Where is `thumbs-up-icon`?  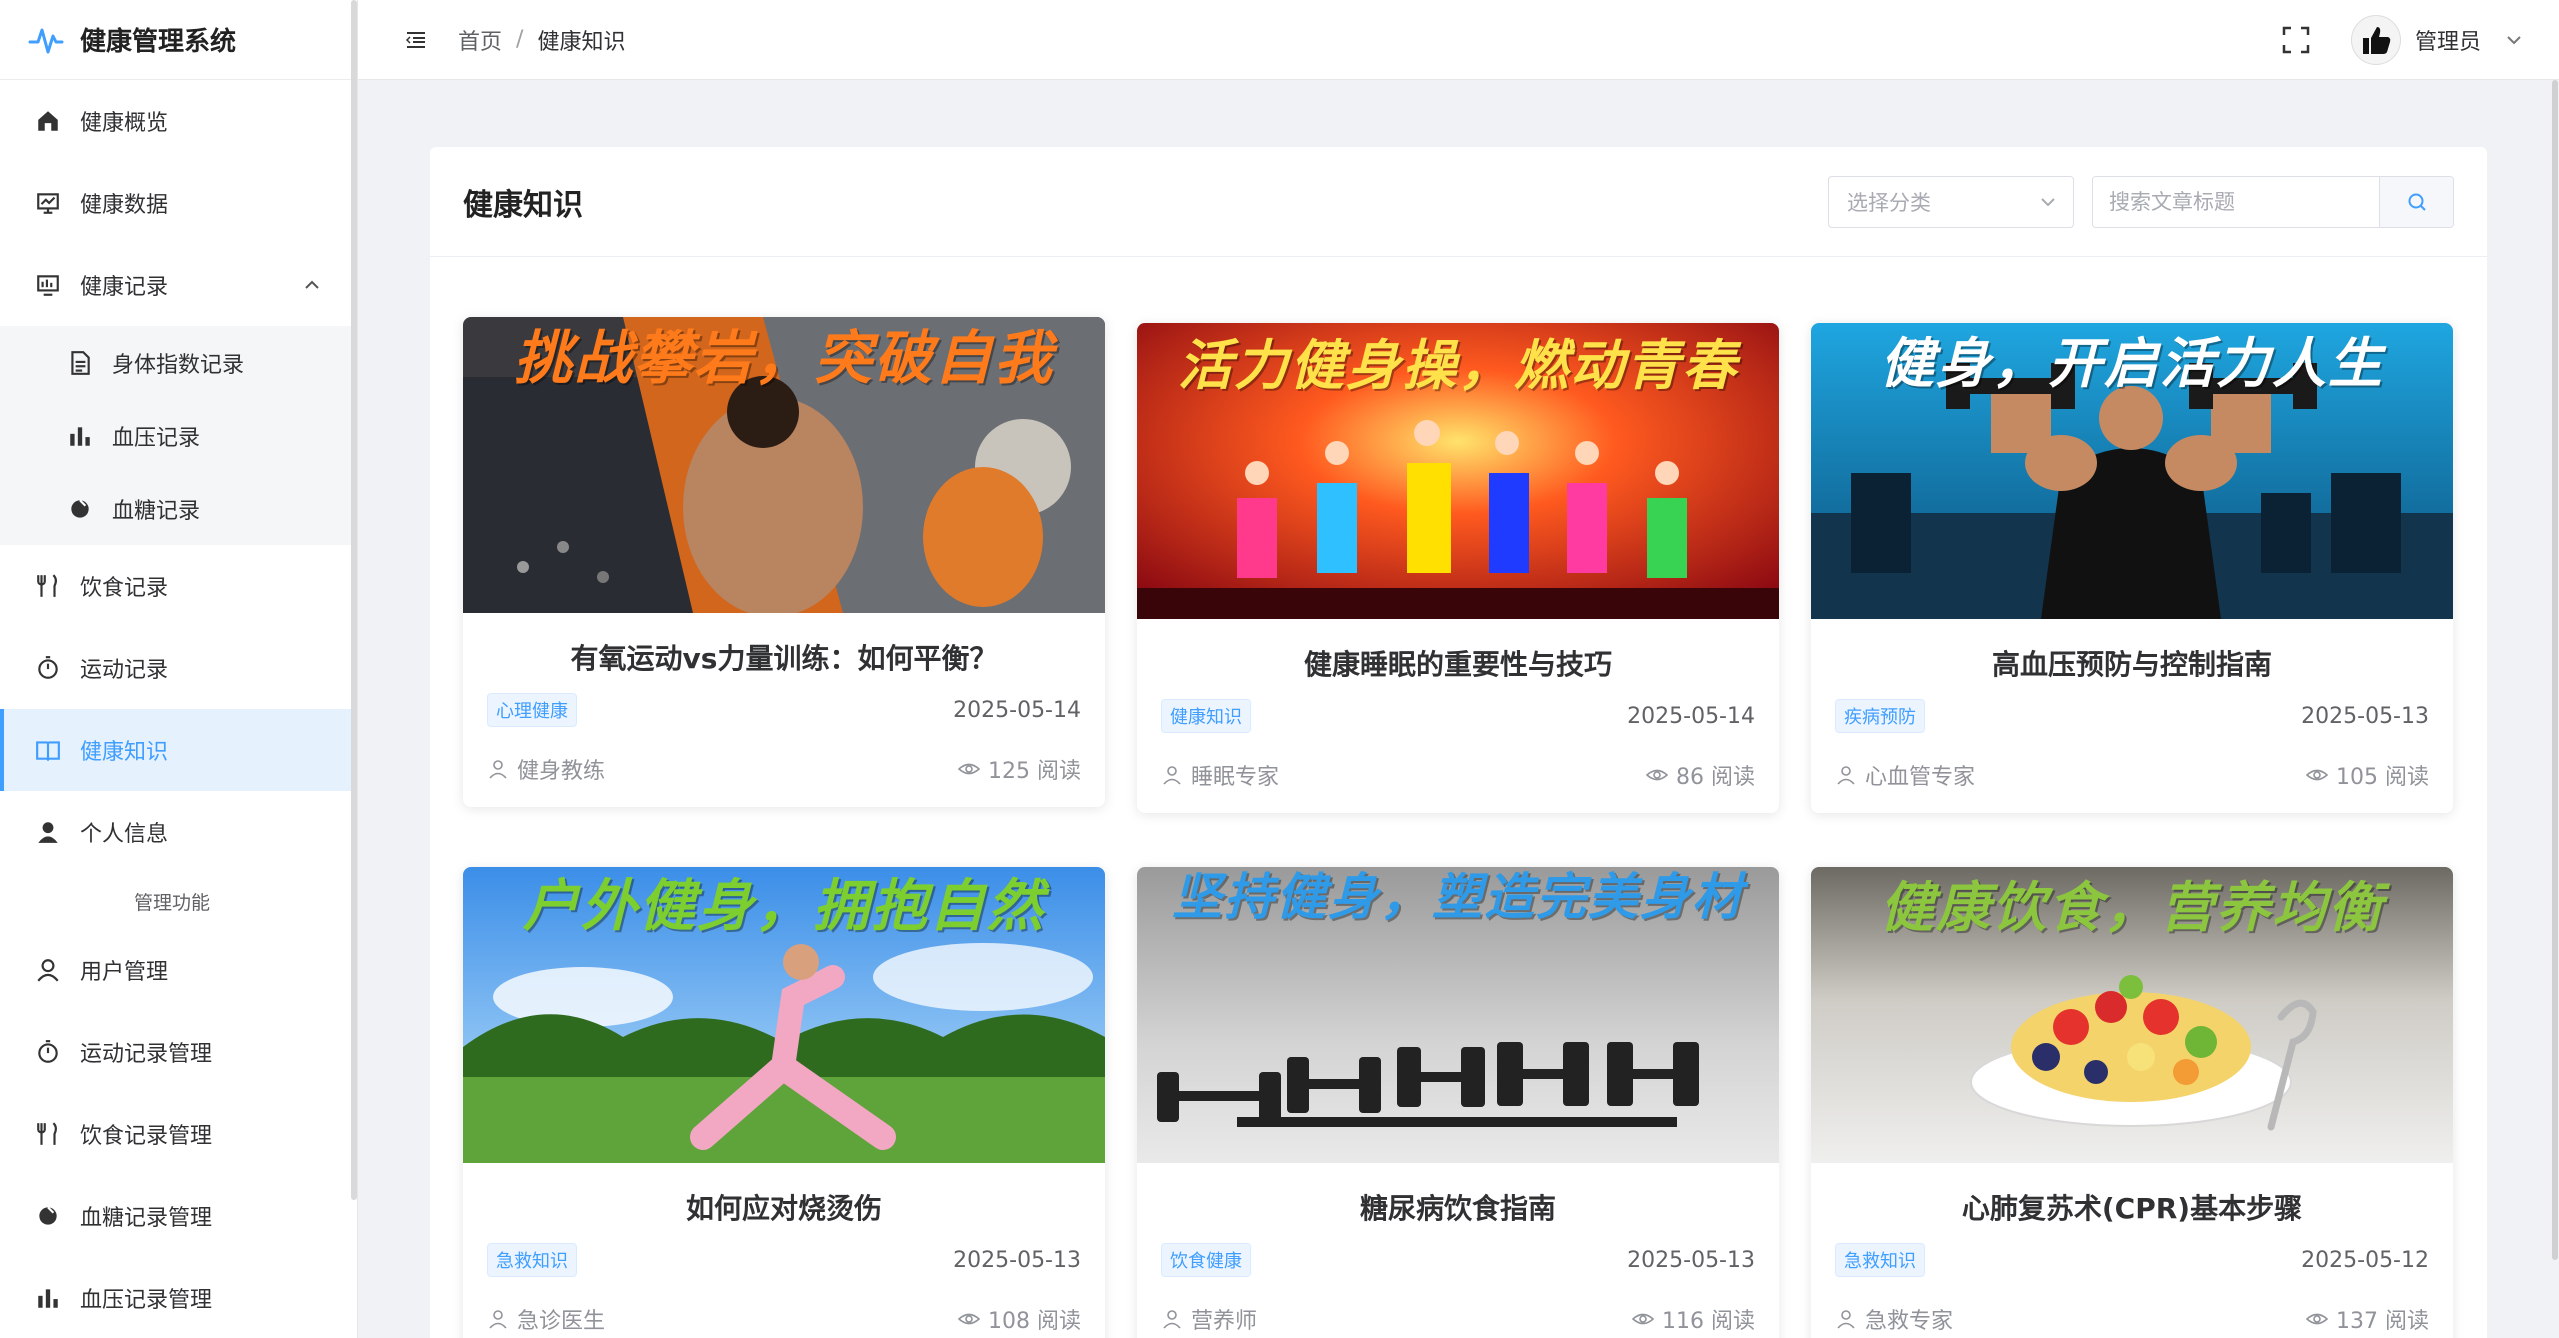 thumbs-up-icon is located at coordinates (2376, 40).